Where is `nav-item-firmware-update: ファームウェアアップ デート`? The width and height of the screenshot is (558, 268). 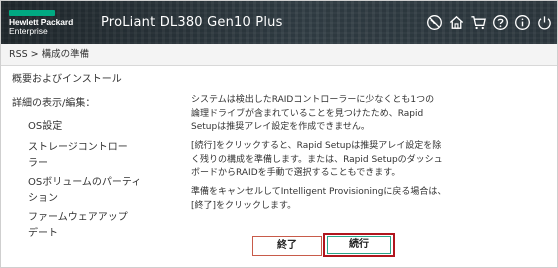 nav-item-firmware-update: ファームウェアアップ デート is located at coordinates (78, 226).